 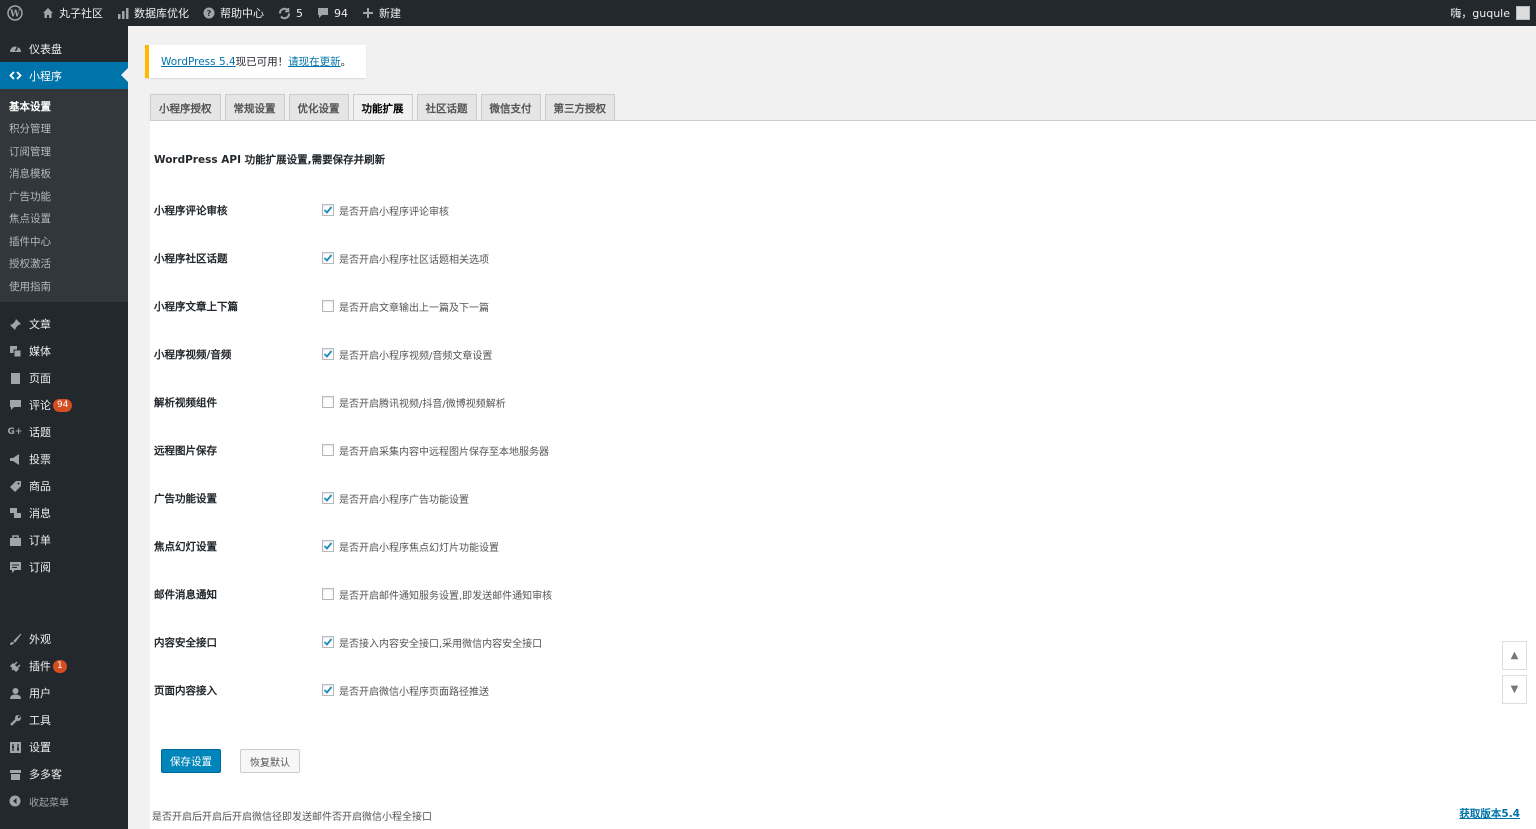 I want to click on greeting: 嗨，guqule, so click(x=1480, y=13).